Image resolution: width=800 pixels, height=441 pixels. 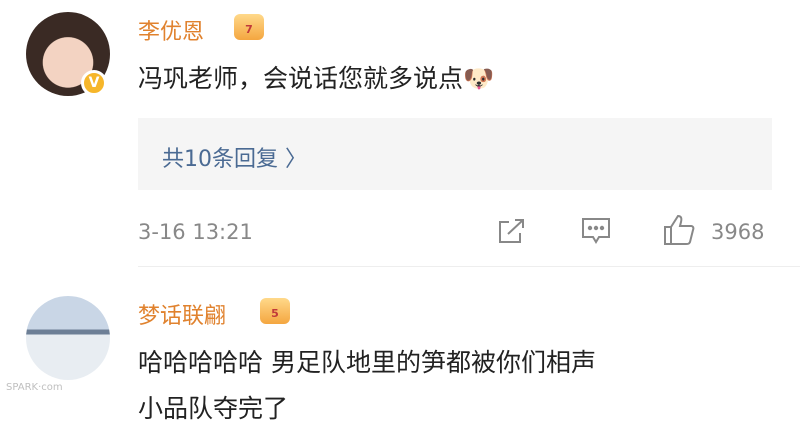 I want to click on comment-timestamp: 3-16 13:21, so click(x=195, y=232).